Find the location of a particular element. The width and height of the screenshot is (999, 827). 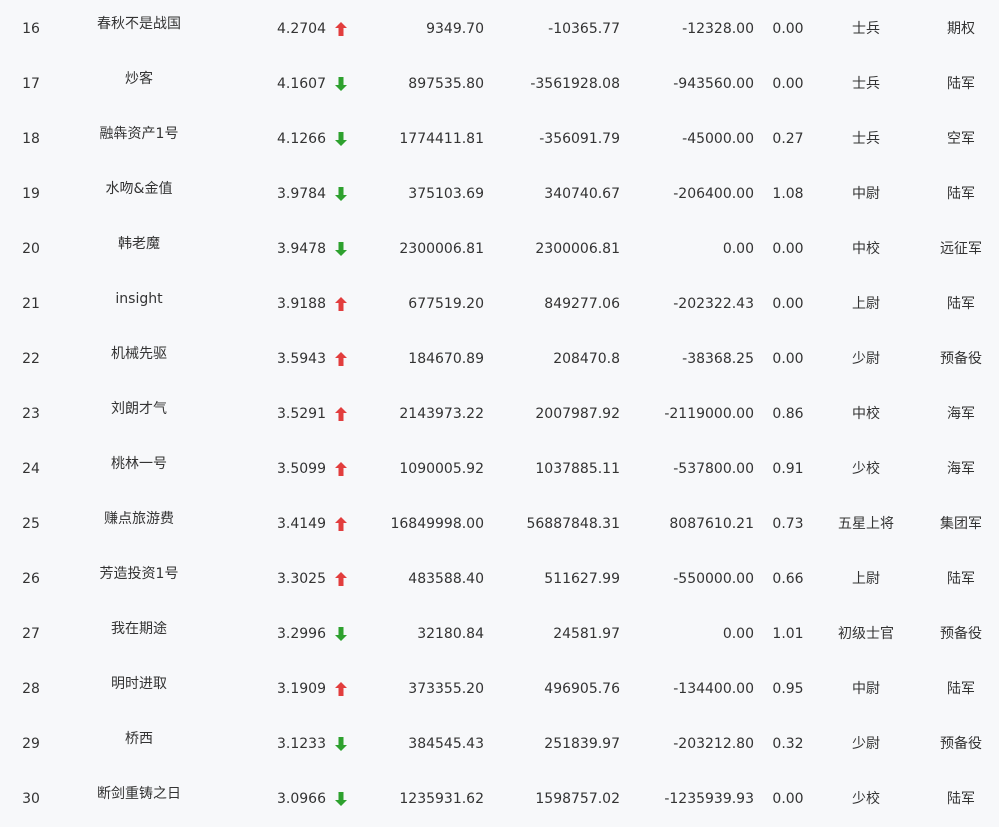

score-cell: 4.1266 is located at coordinates (301, 139).